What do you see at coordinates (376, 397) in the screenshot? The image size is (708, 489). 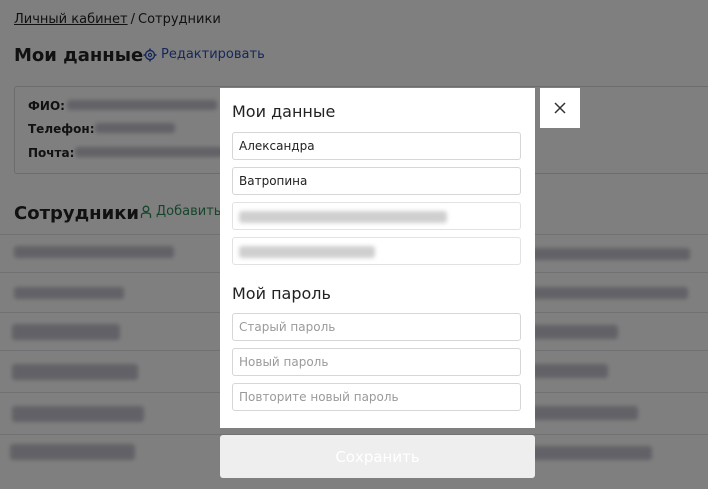 I see `repeat-password-field` at bounding box center [376, 397].